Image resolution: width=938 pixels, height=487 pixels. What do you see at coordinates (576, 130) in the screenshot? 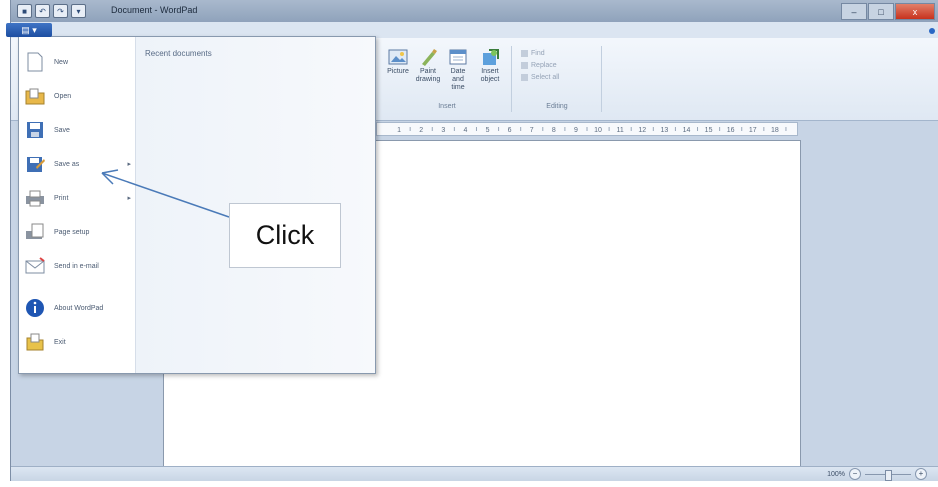
I see `ruler-number: 9` at bounding box center [576, 130].